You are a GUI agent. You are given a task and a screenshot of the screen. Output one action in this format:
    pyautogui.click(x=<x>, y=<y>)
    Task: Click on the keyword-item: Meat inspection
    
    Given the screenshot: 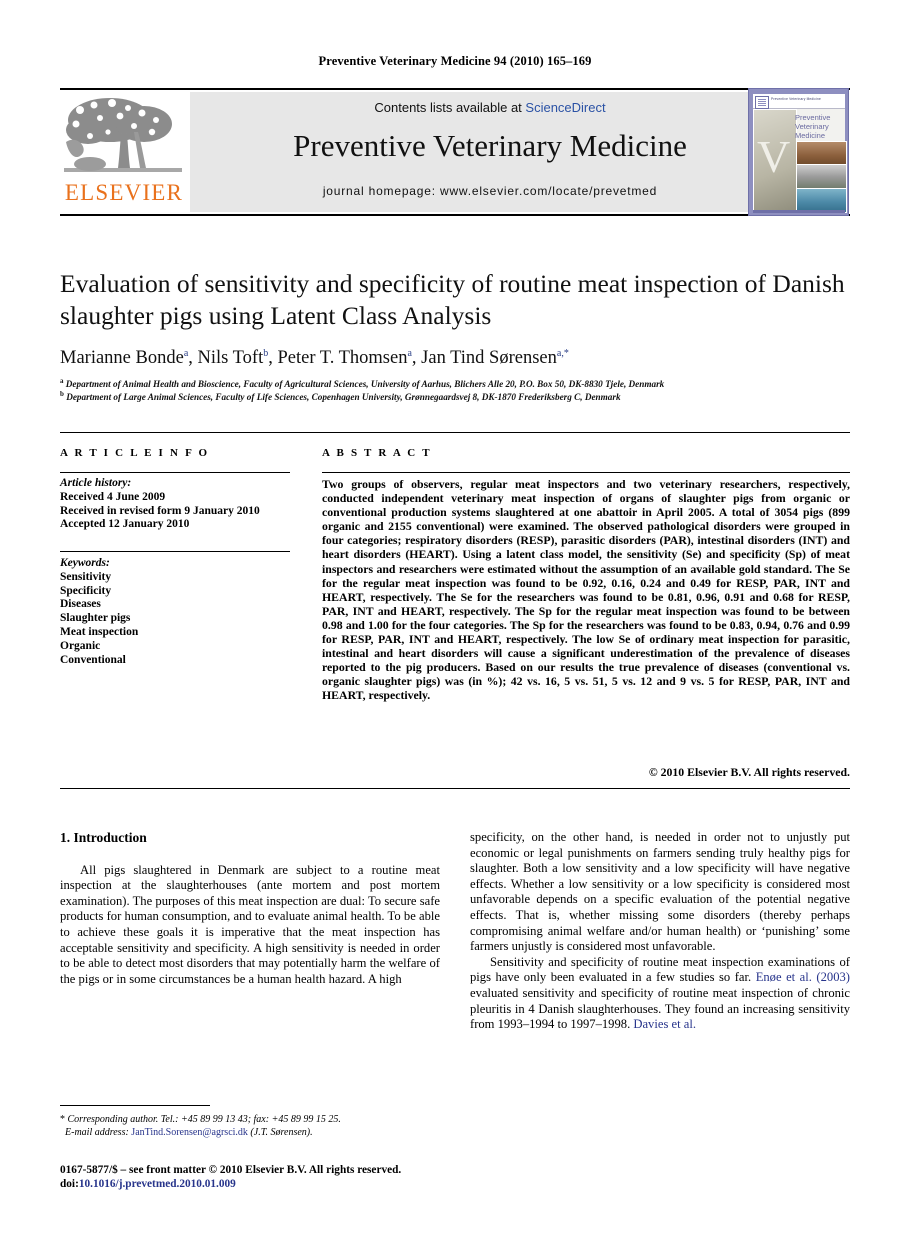 What is the action you would take?
    pyautogui.click(x=99, y=631)
    